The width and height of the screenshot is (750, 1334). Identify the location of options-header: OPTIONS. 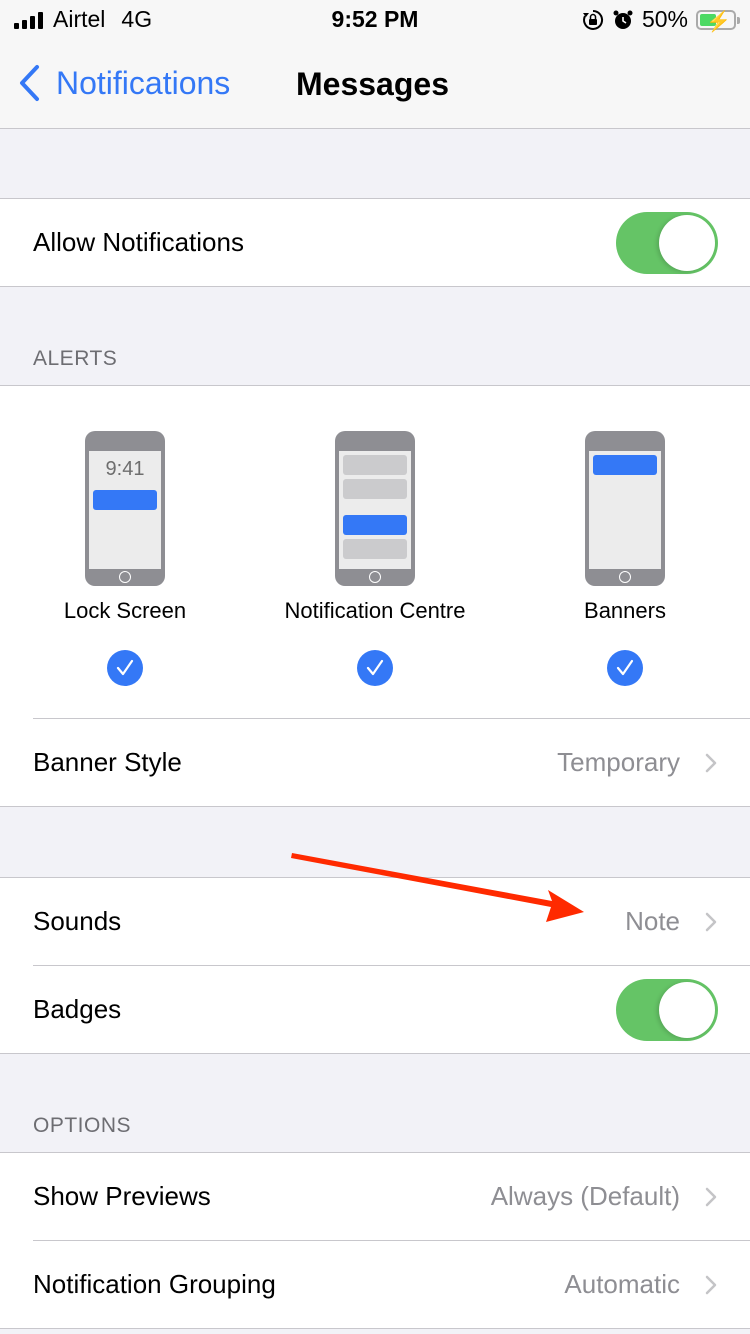
(82, 1125).